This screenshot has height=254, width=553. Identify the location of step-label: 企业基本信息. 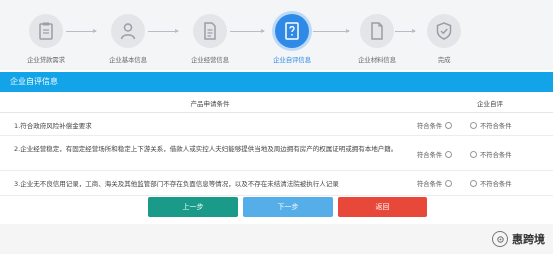
(128, 60).